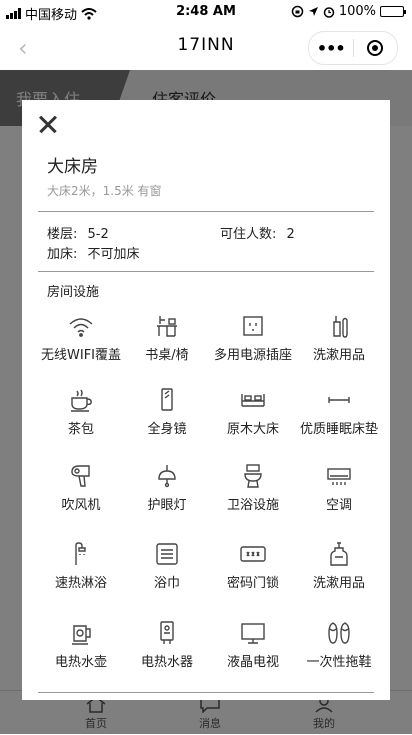 This screenshot has width=412, height=735. Describe the element at coordinates (81, 476) in the screenshot. I see `hairdryer-icon` at that location.